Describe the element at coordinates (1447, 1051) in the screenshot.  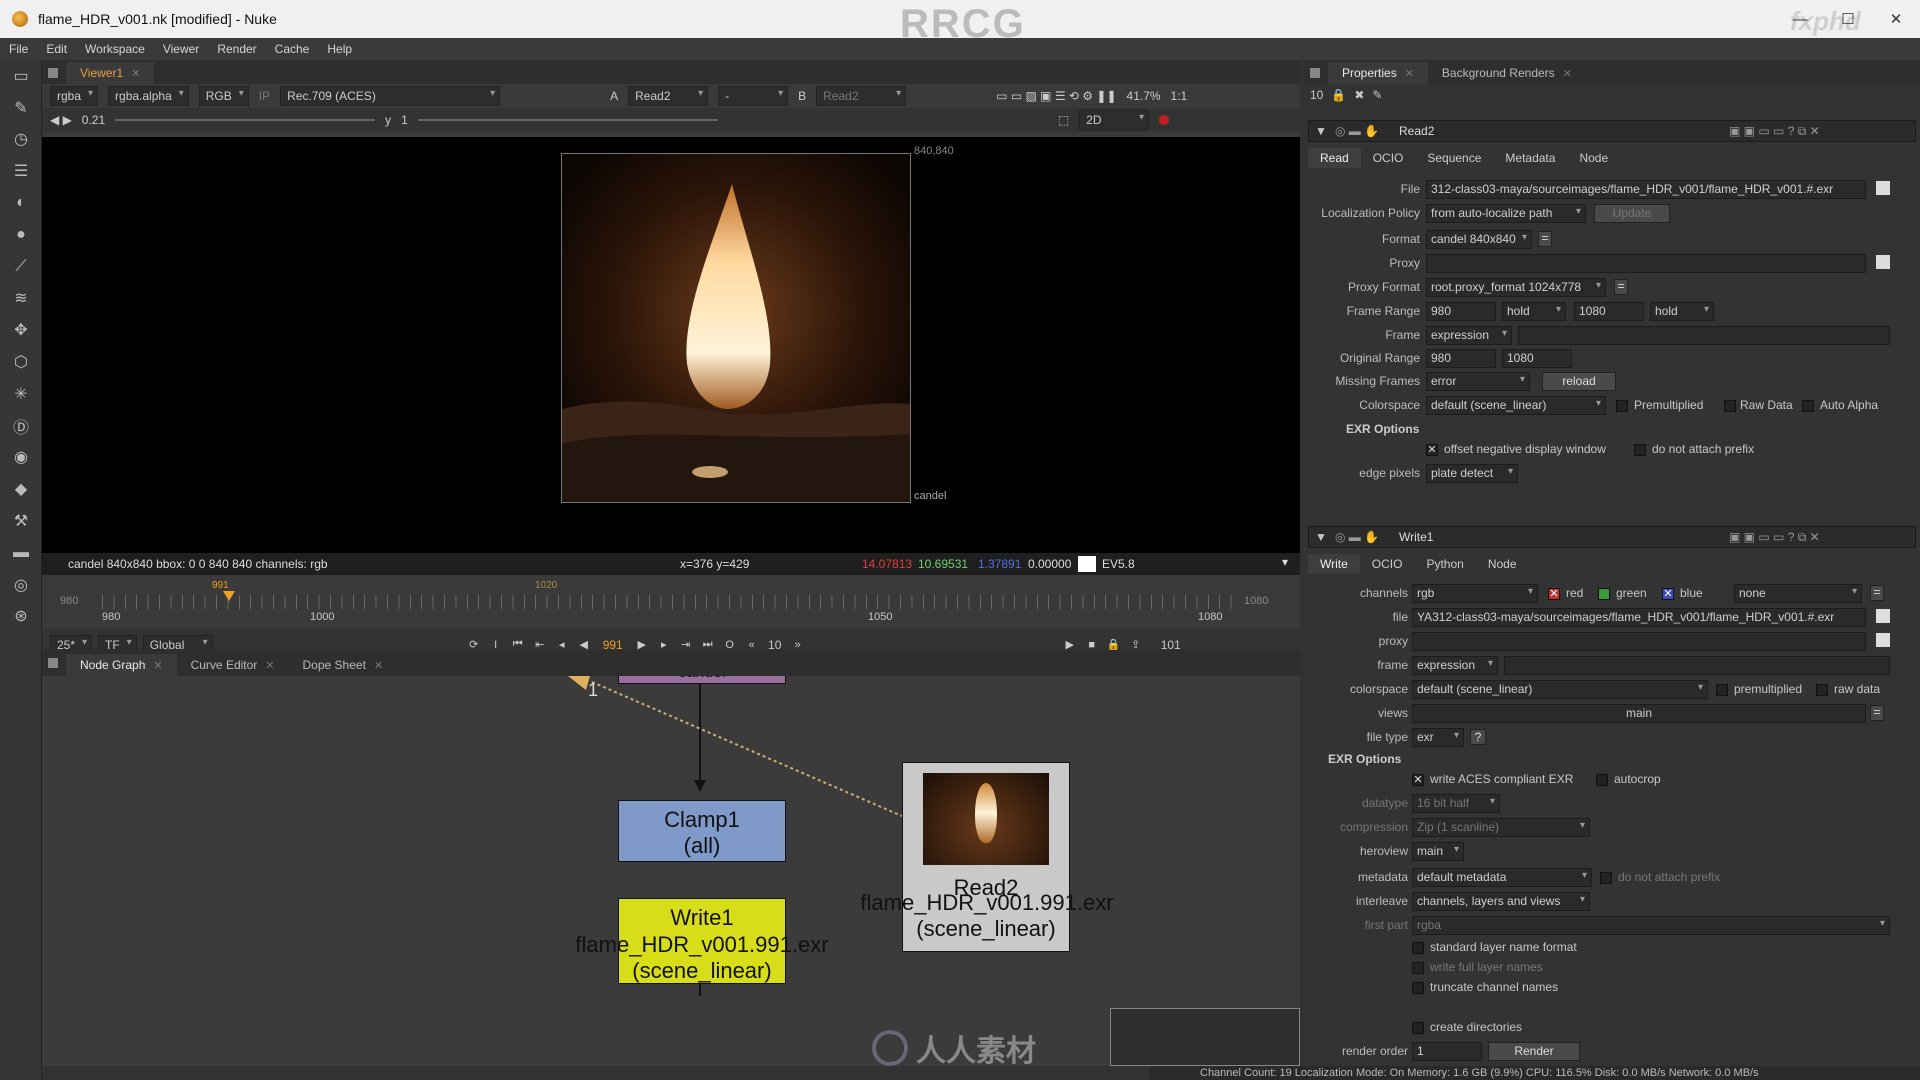
I see `render-order-field: 1` at that location.